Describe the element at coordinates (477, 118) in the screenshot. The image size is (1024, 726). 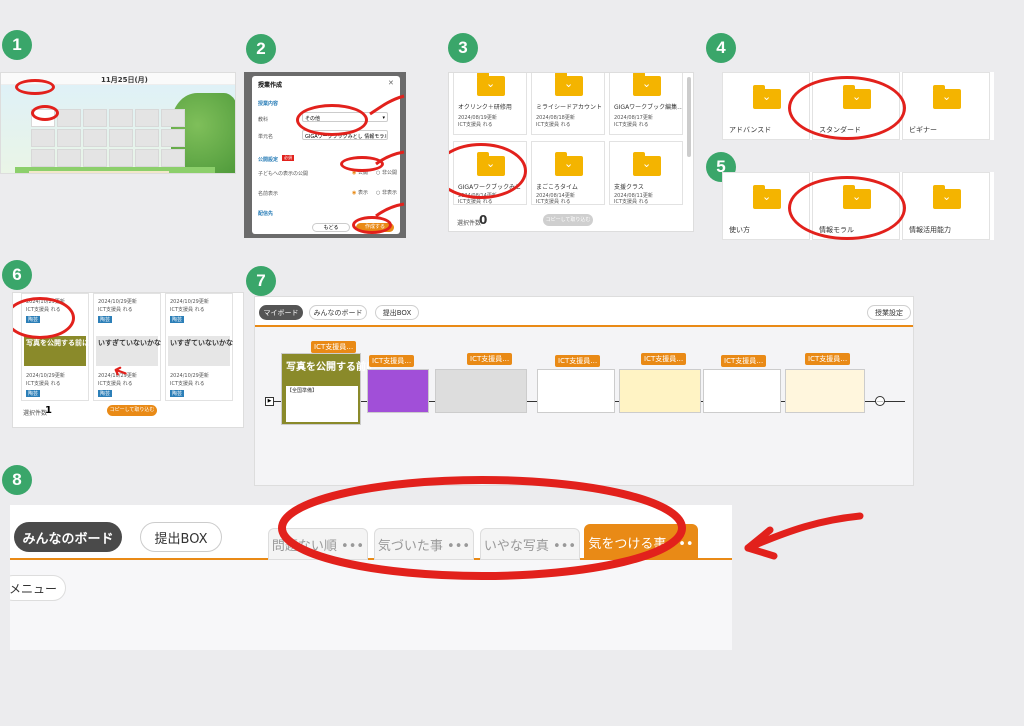
I see `folder-date: 2024/08/19更新` at that location.